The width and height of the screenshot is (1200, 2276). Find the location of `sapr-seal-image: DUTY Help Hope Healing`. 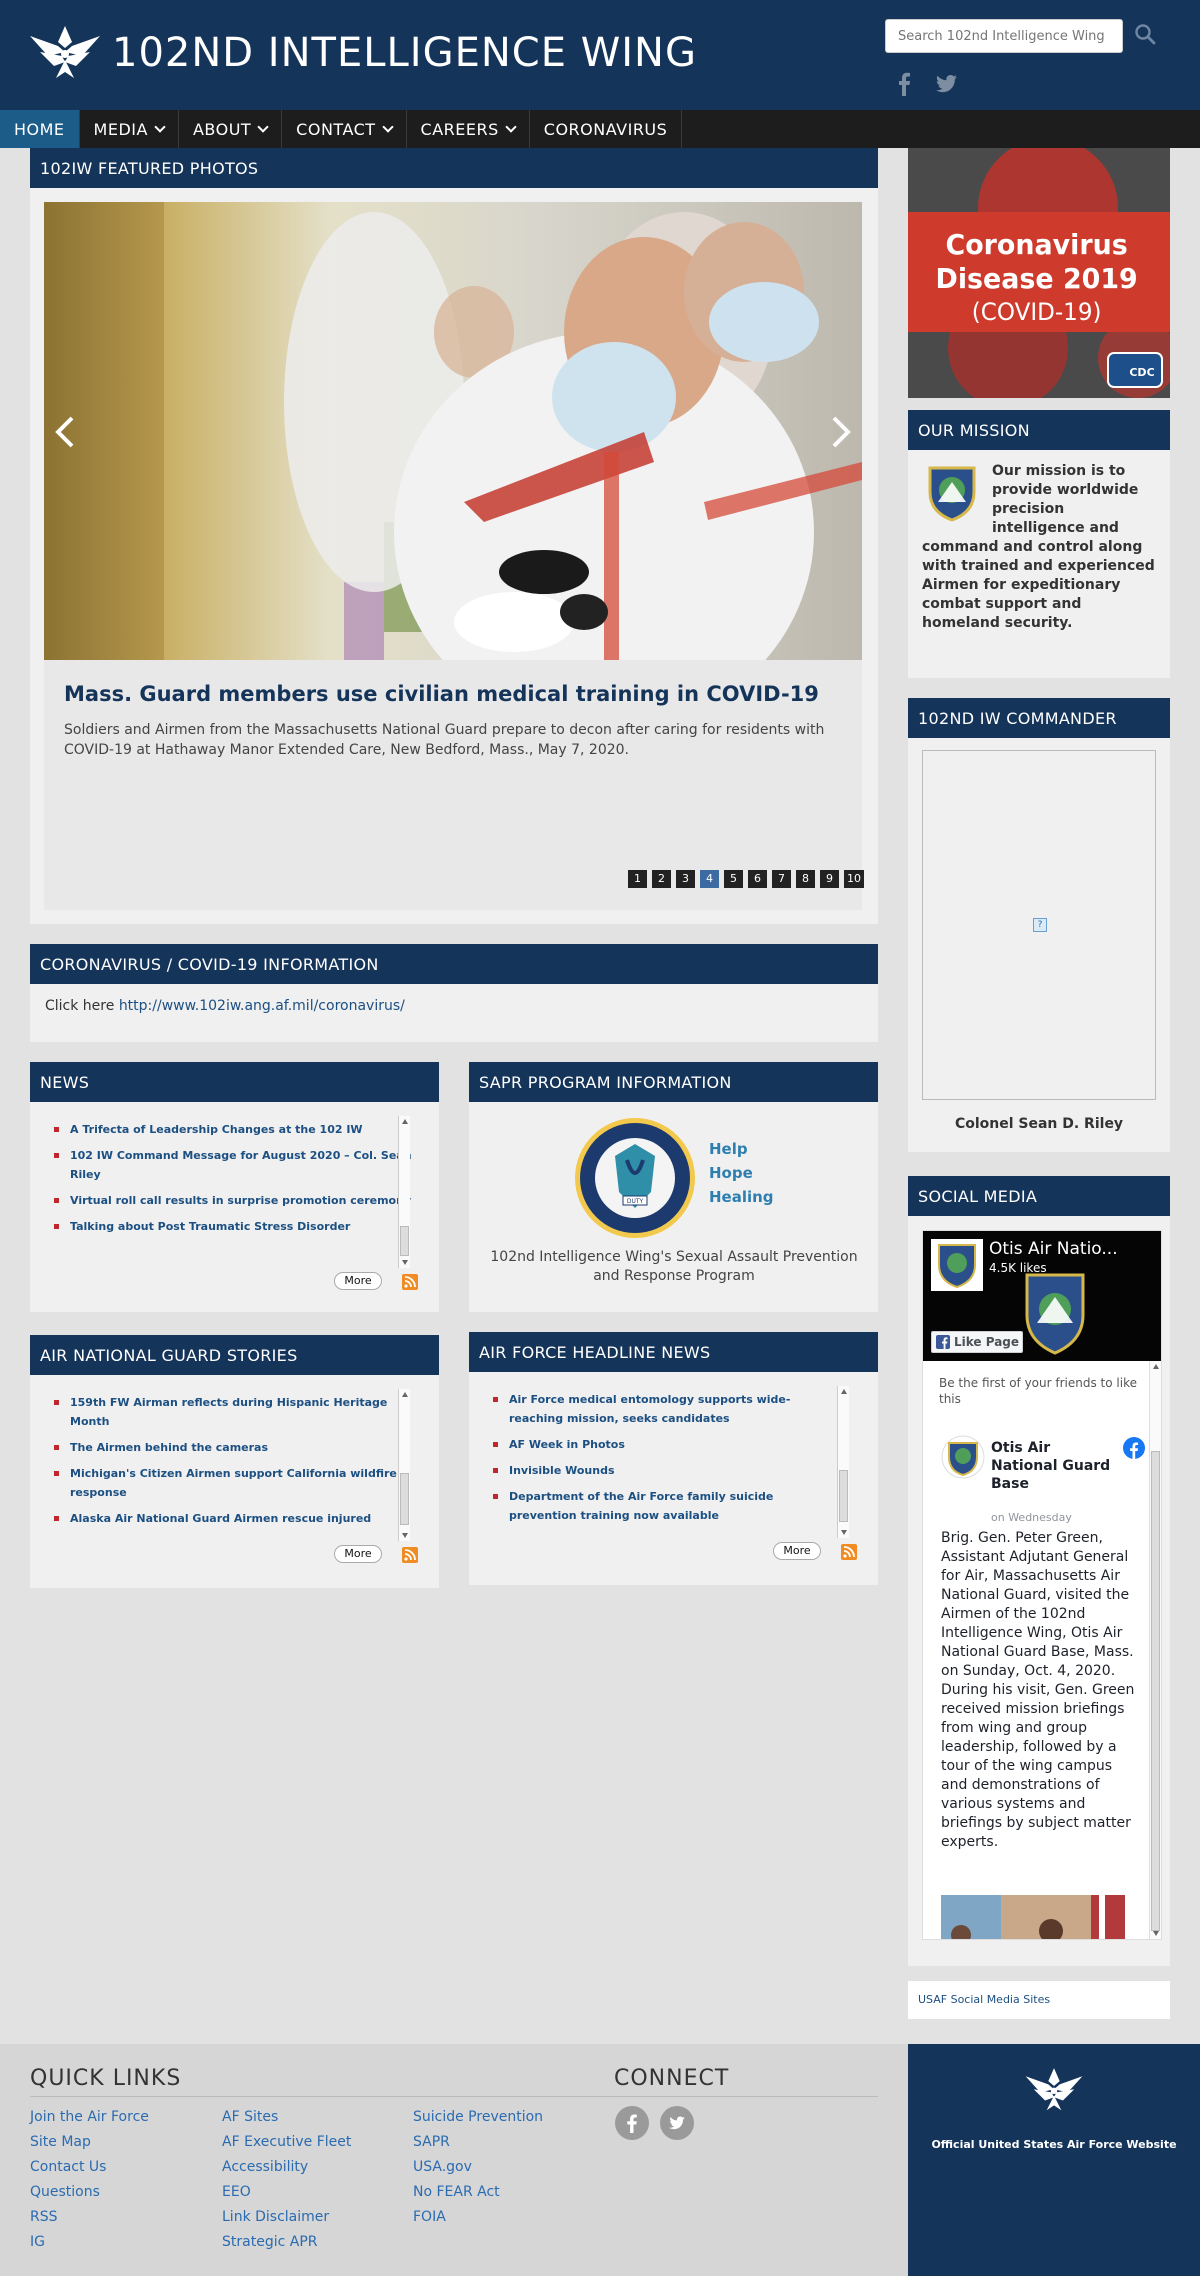

sapr-seal-image: DUTY Help Hope Healing is located at coordinates (673, 1178).